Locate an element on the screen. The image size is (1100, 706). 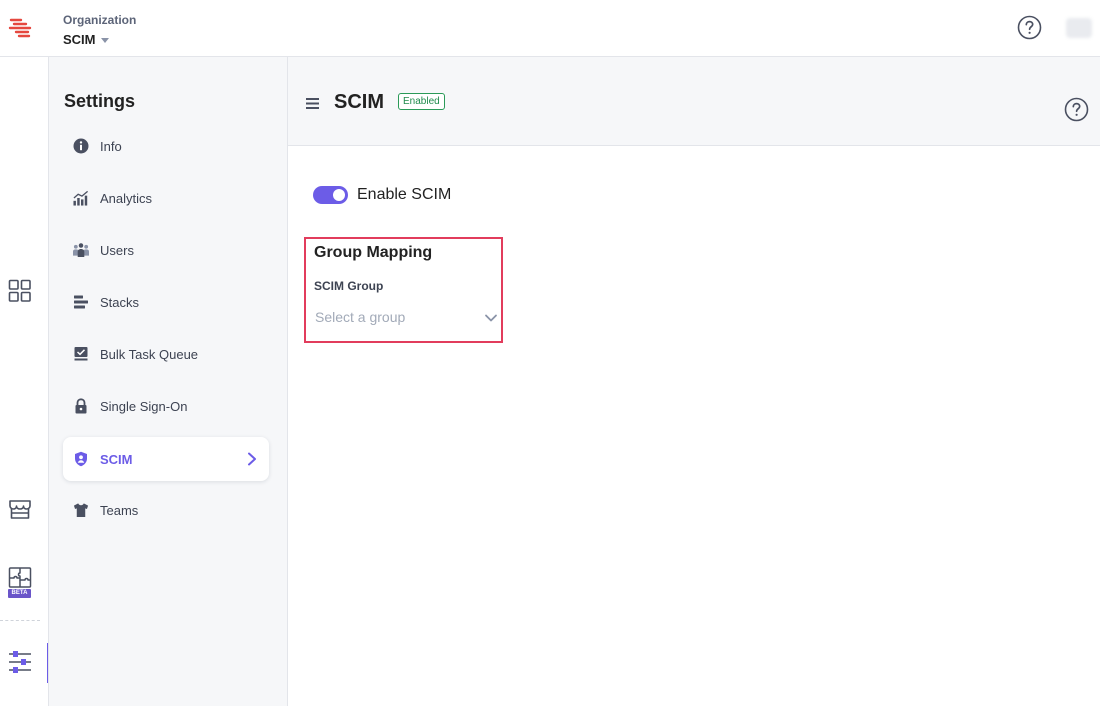
sidebar-item-info: Info is located at coordinates (166, 146).